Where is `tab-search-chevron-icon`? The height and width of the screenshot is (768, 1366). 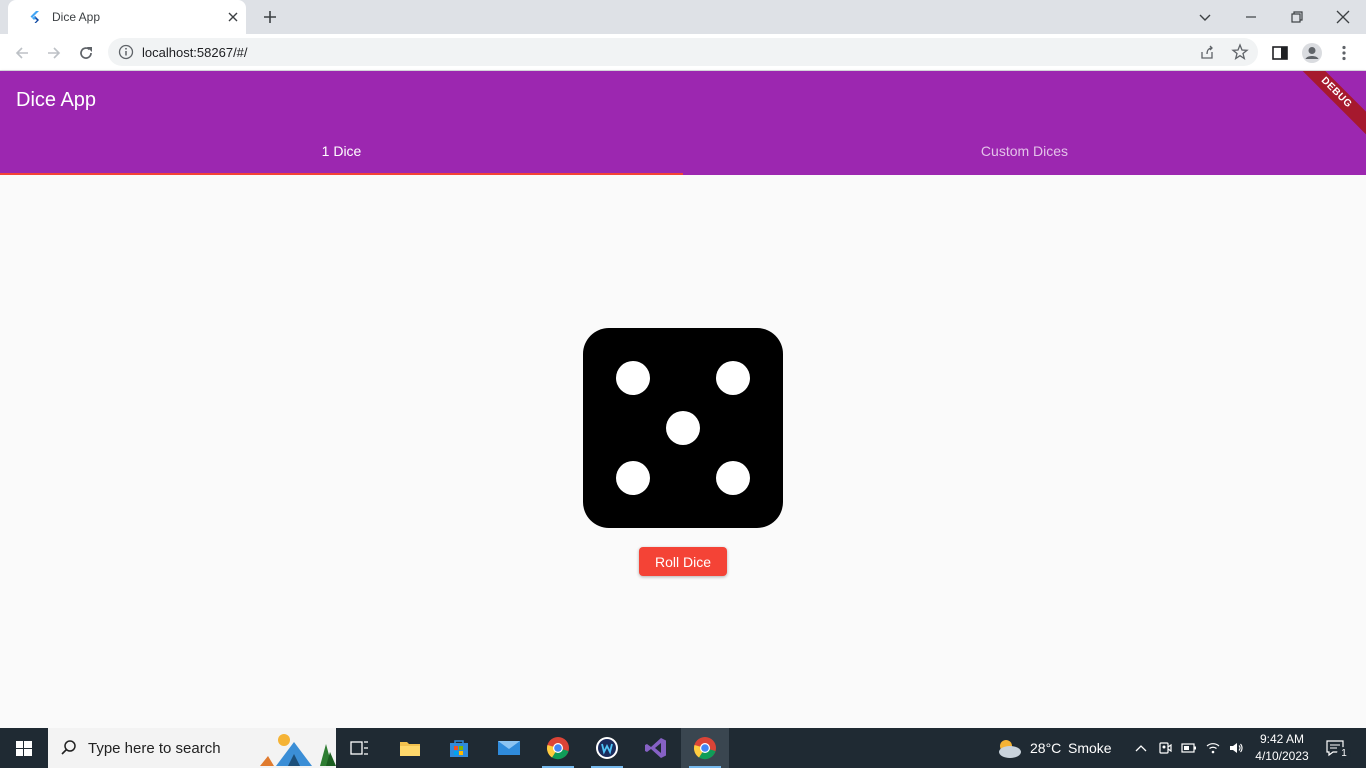
tab-search-chevron-icon is located at coordinates (1205, 17).